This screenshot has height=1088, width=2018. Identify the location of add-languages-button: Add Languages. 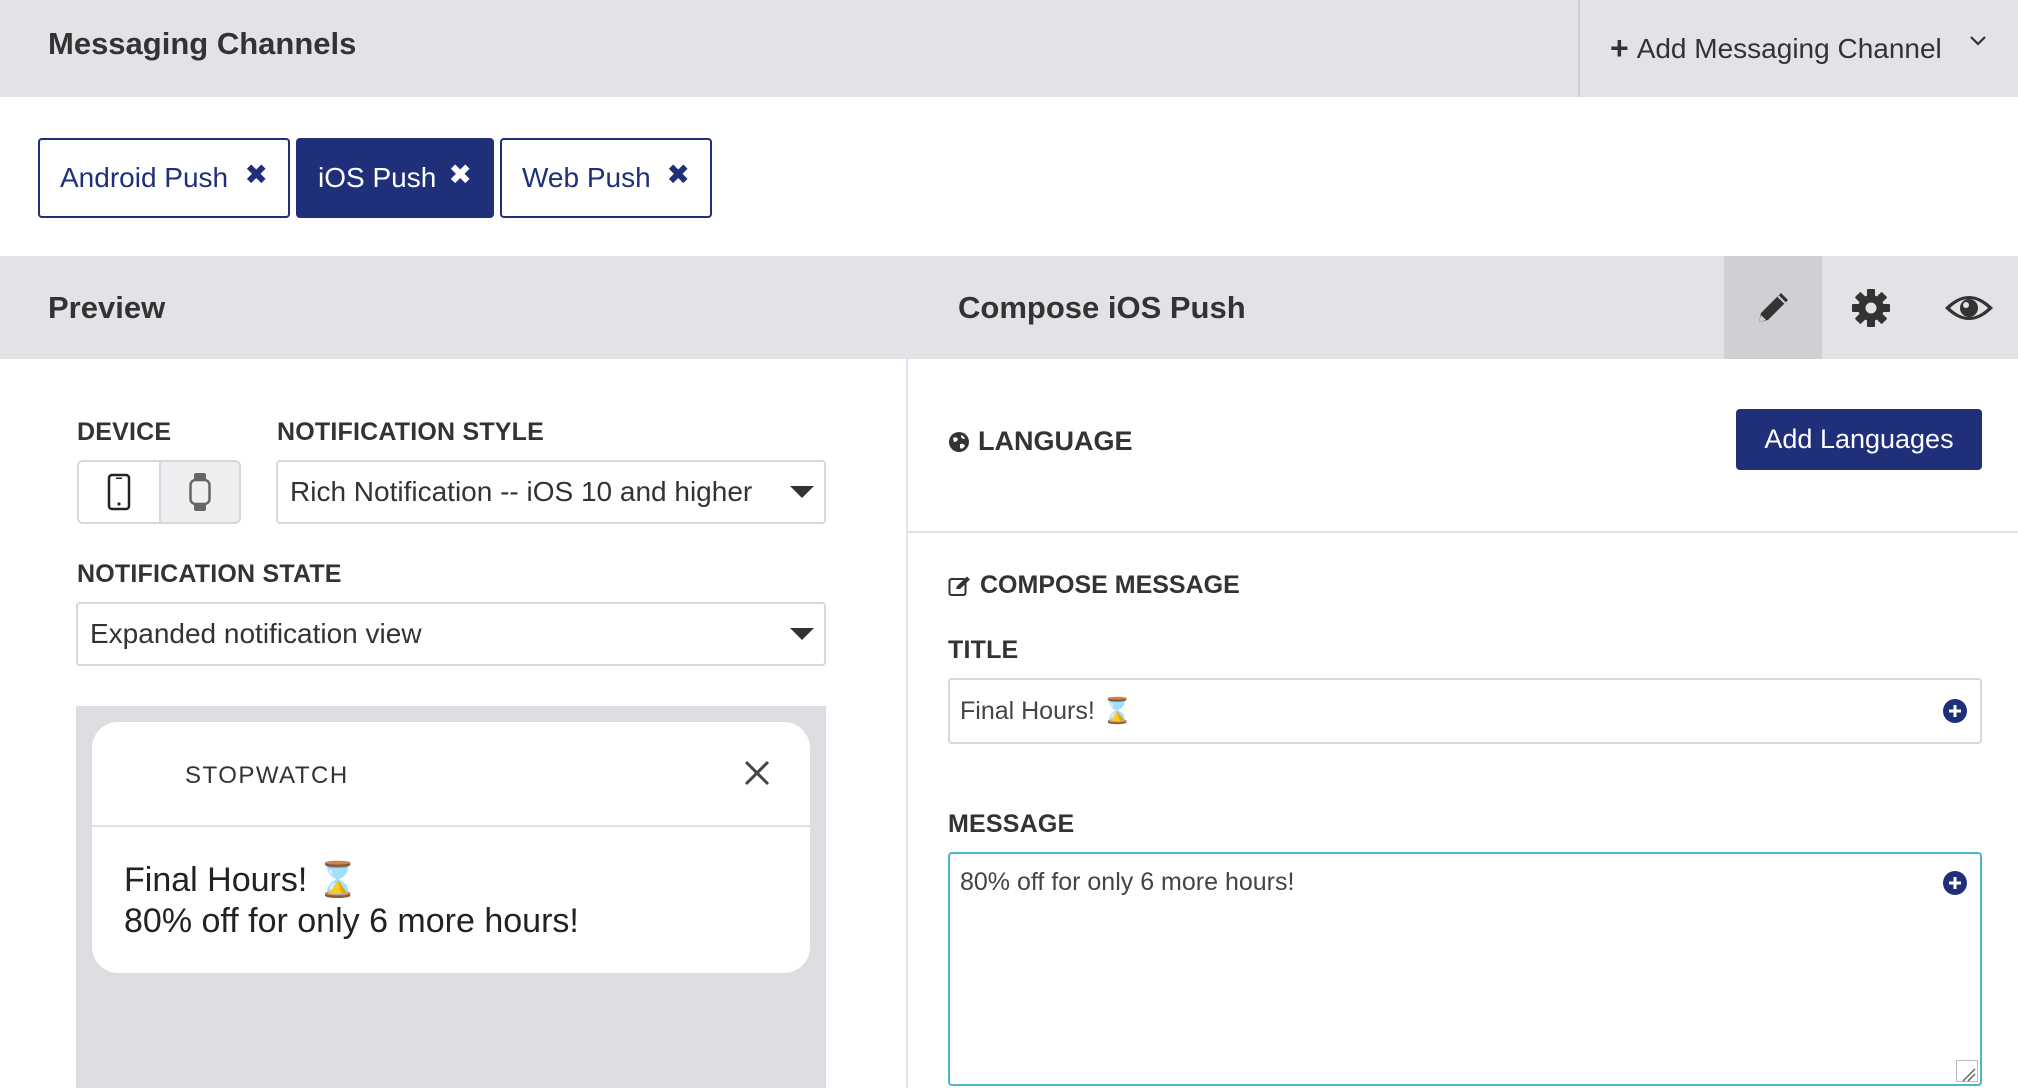
(1859, 439).